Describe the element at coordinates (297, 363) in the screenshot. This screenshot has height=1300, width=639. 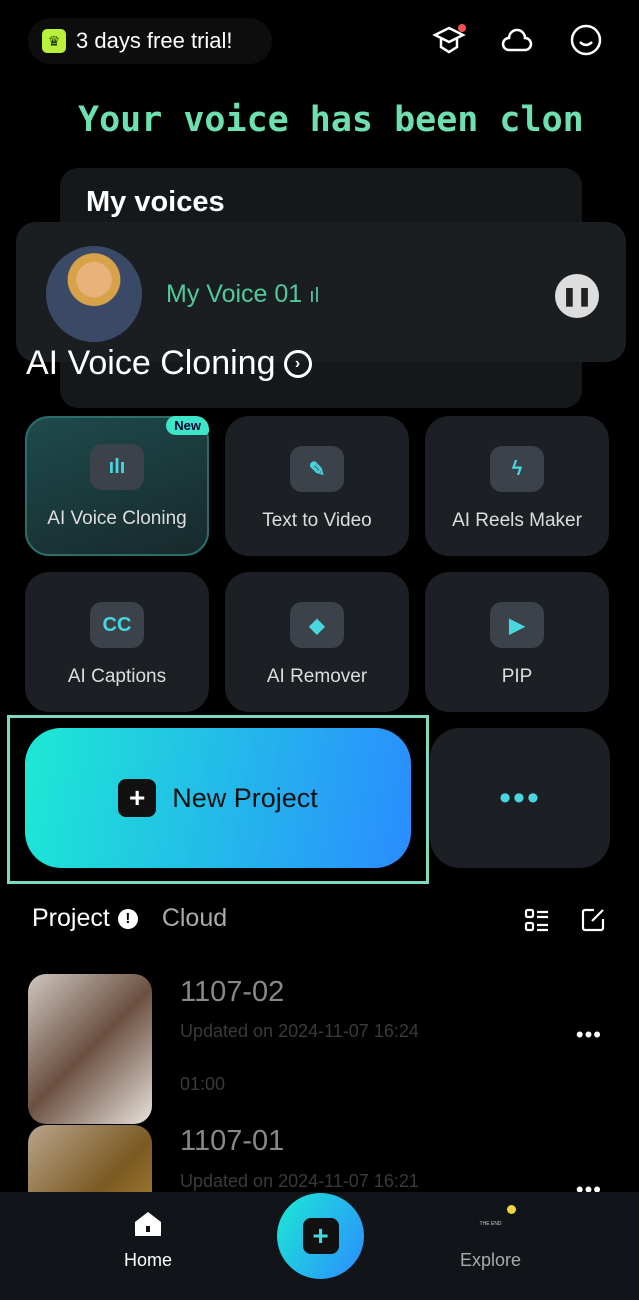
I see `chevron-right-icon: ›` at that location.